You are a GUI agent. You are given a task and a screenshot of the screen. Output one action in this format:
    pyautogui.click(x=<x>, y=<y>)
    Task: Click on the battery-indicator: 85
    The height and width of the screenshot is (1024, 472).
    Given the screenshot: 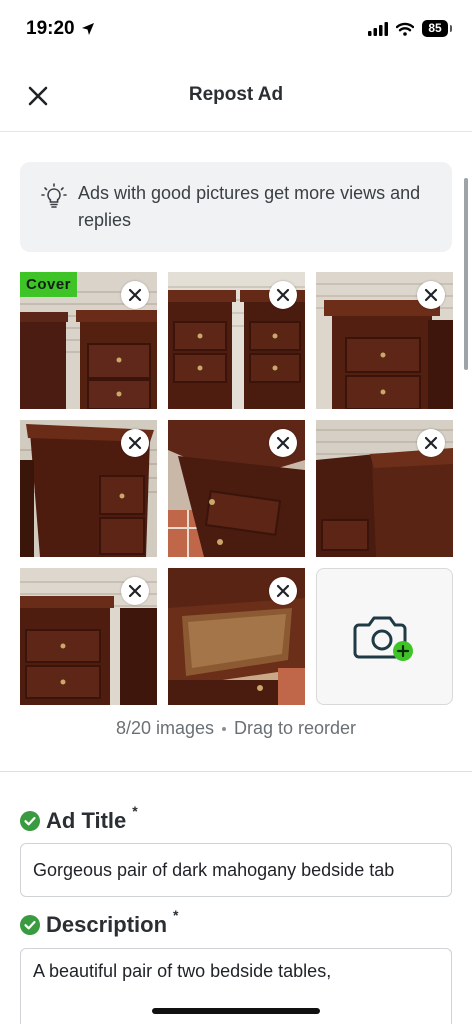 What is the action you would take?
    pyautogui.click(x=437, y=28)
    